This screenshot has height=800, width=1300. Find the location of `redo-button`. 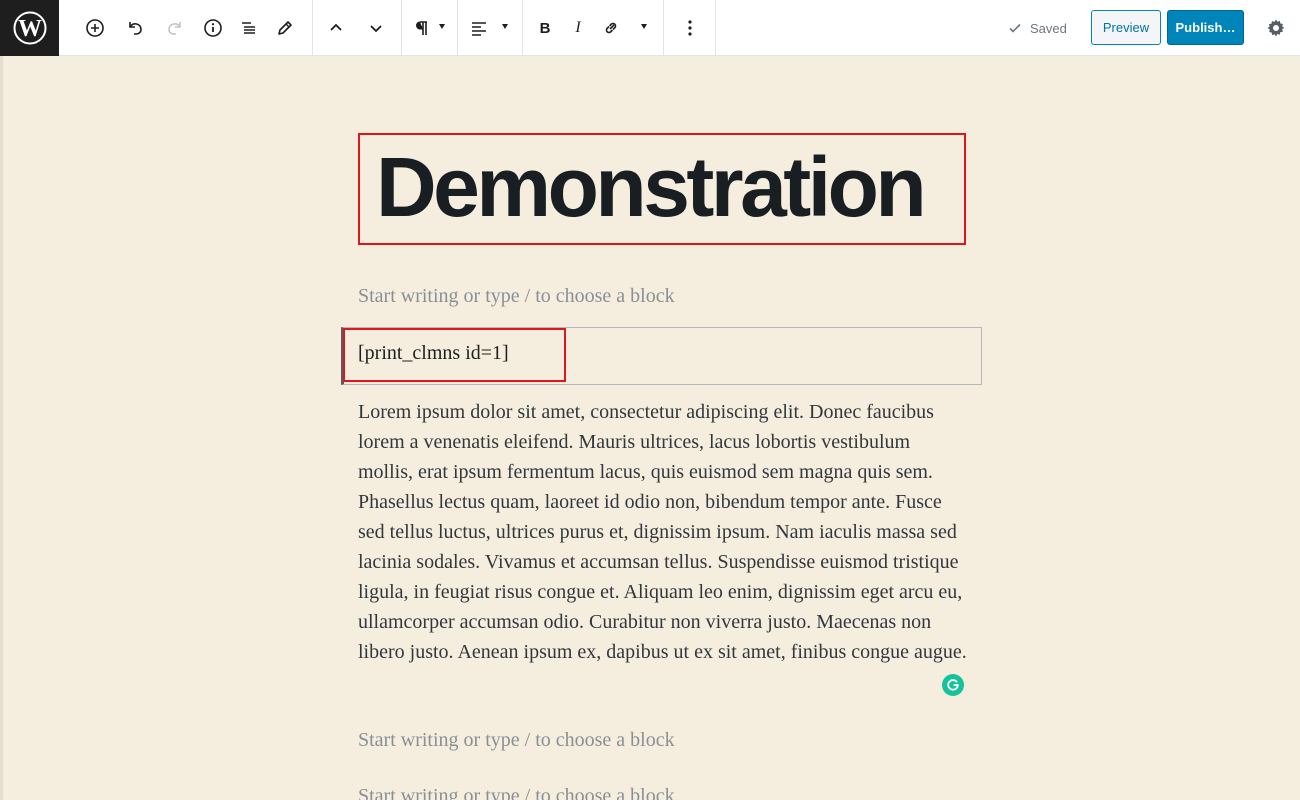

redo-button is located at coordinates (175, 28).